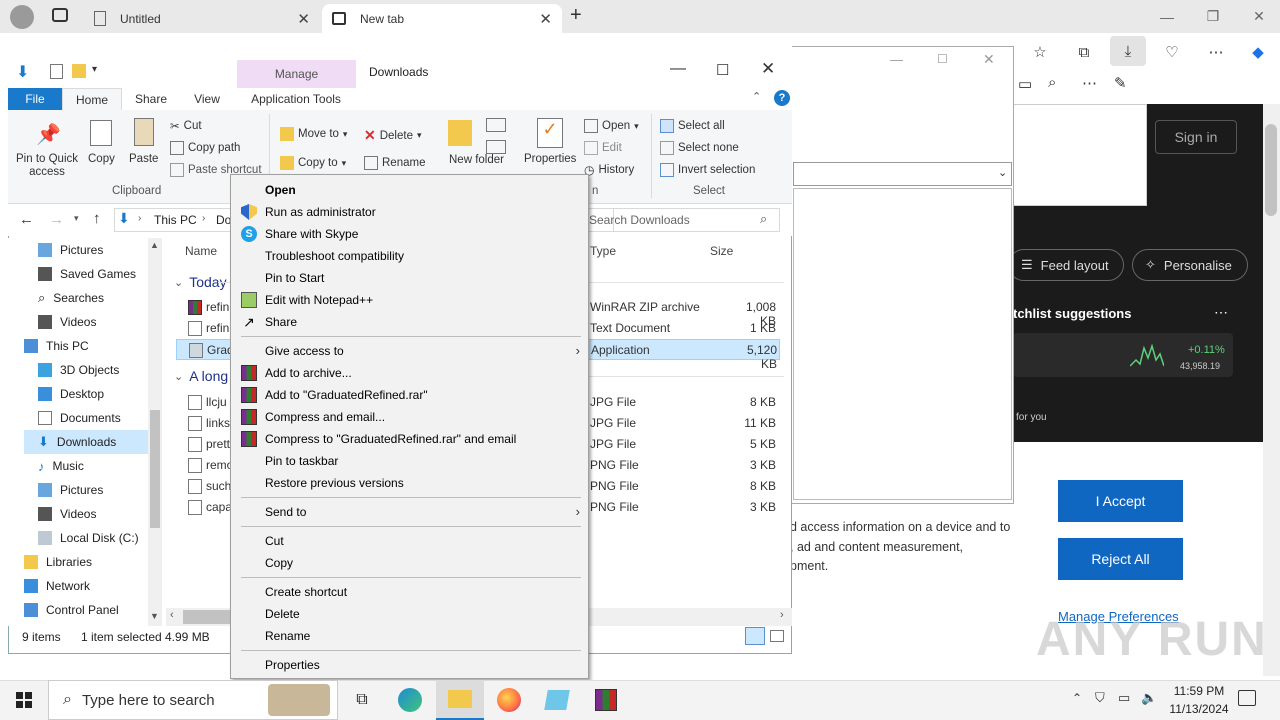 The width and height of the screenshot is (1280, 720). I want to click on search-icon: ⌕, so click(763, 219).